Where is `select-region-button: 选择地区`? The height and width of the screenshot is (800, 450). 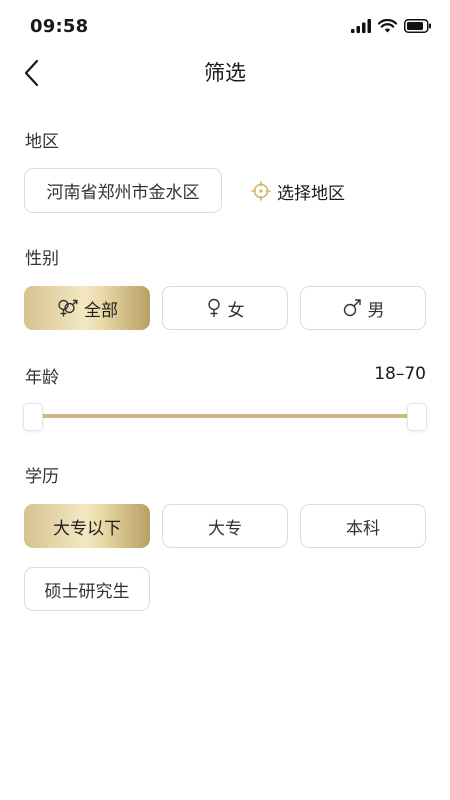 select-region-button: 选择地区 is located at coordinates (298, 191).